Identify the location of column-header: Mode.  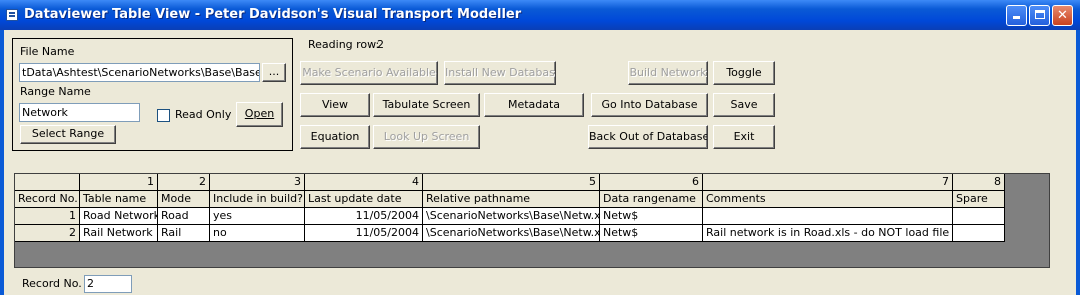
(184, 199).